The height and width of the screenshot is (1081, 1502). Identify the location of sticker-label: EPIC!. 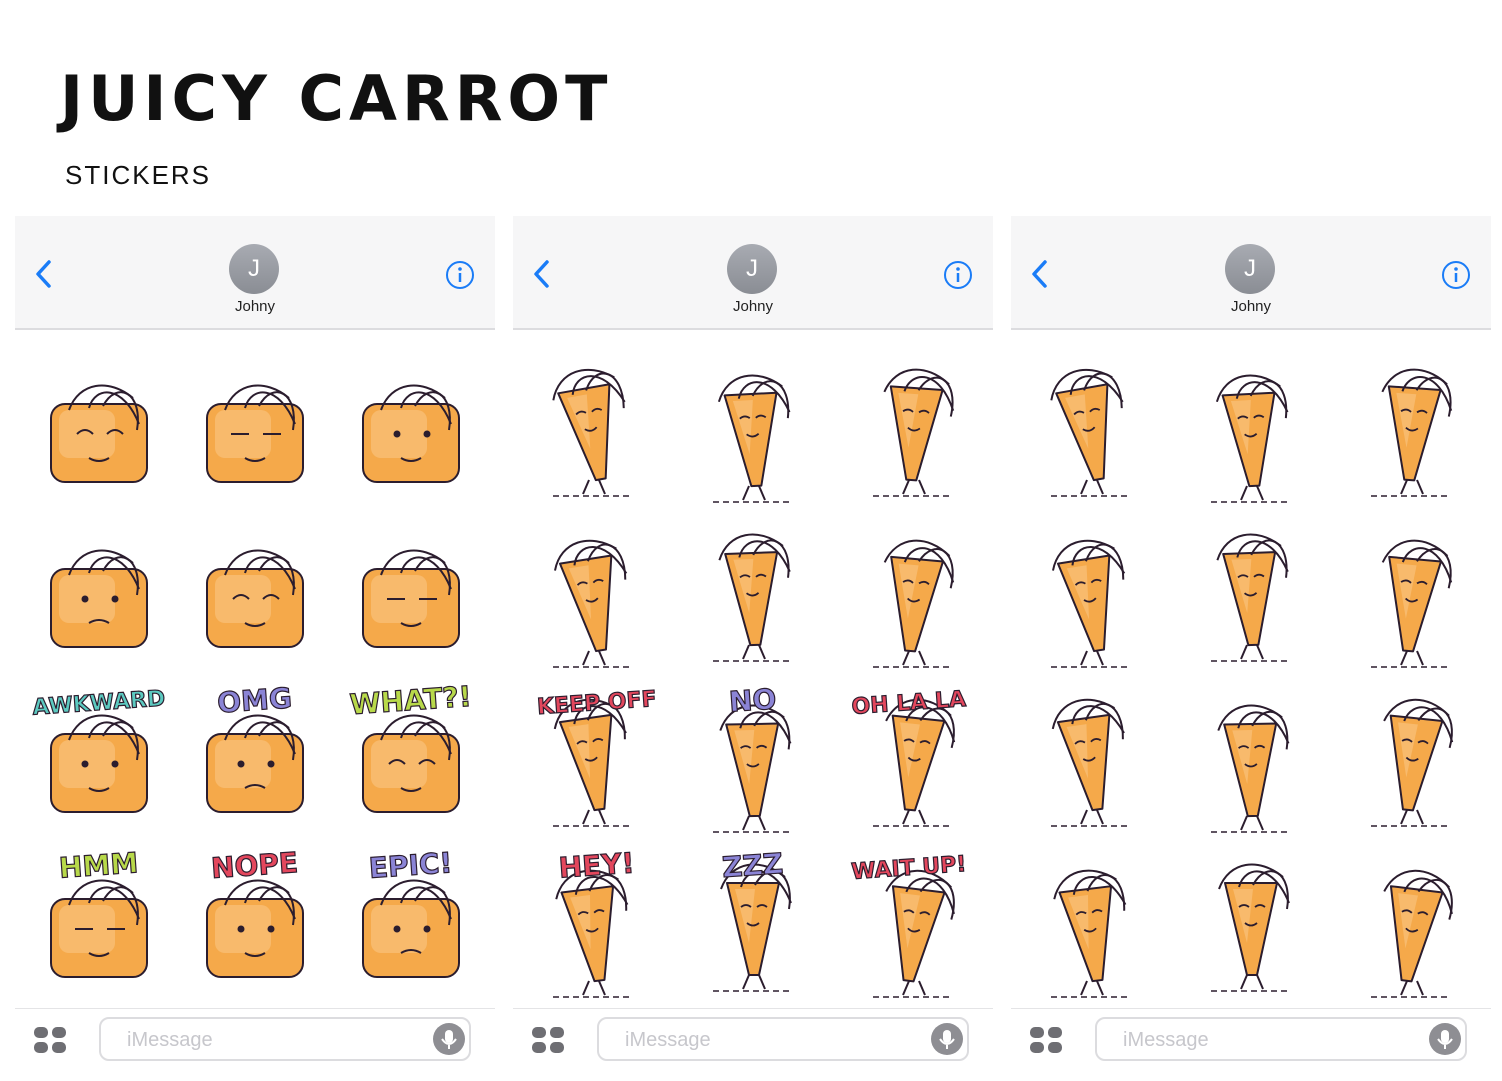
(410, 865).